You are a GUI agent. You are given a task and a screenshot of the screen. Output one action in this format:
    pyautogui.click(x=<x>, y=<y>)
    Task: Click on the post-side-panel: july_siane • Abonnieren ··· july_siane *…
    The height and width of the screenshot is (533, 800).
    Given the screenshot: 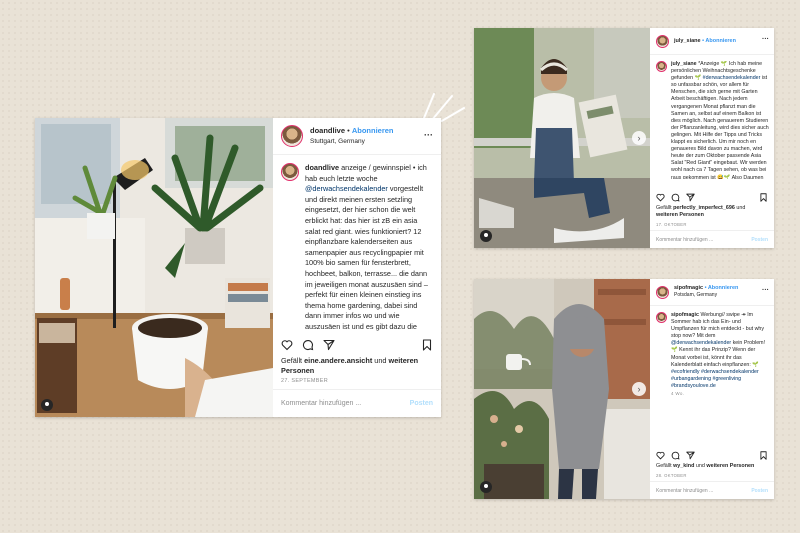 What is the action you would take?
    pyautogui.click(x=712, y=138)
    